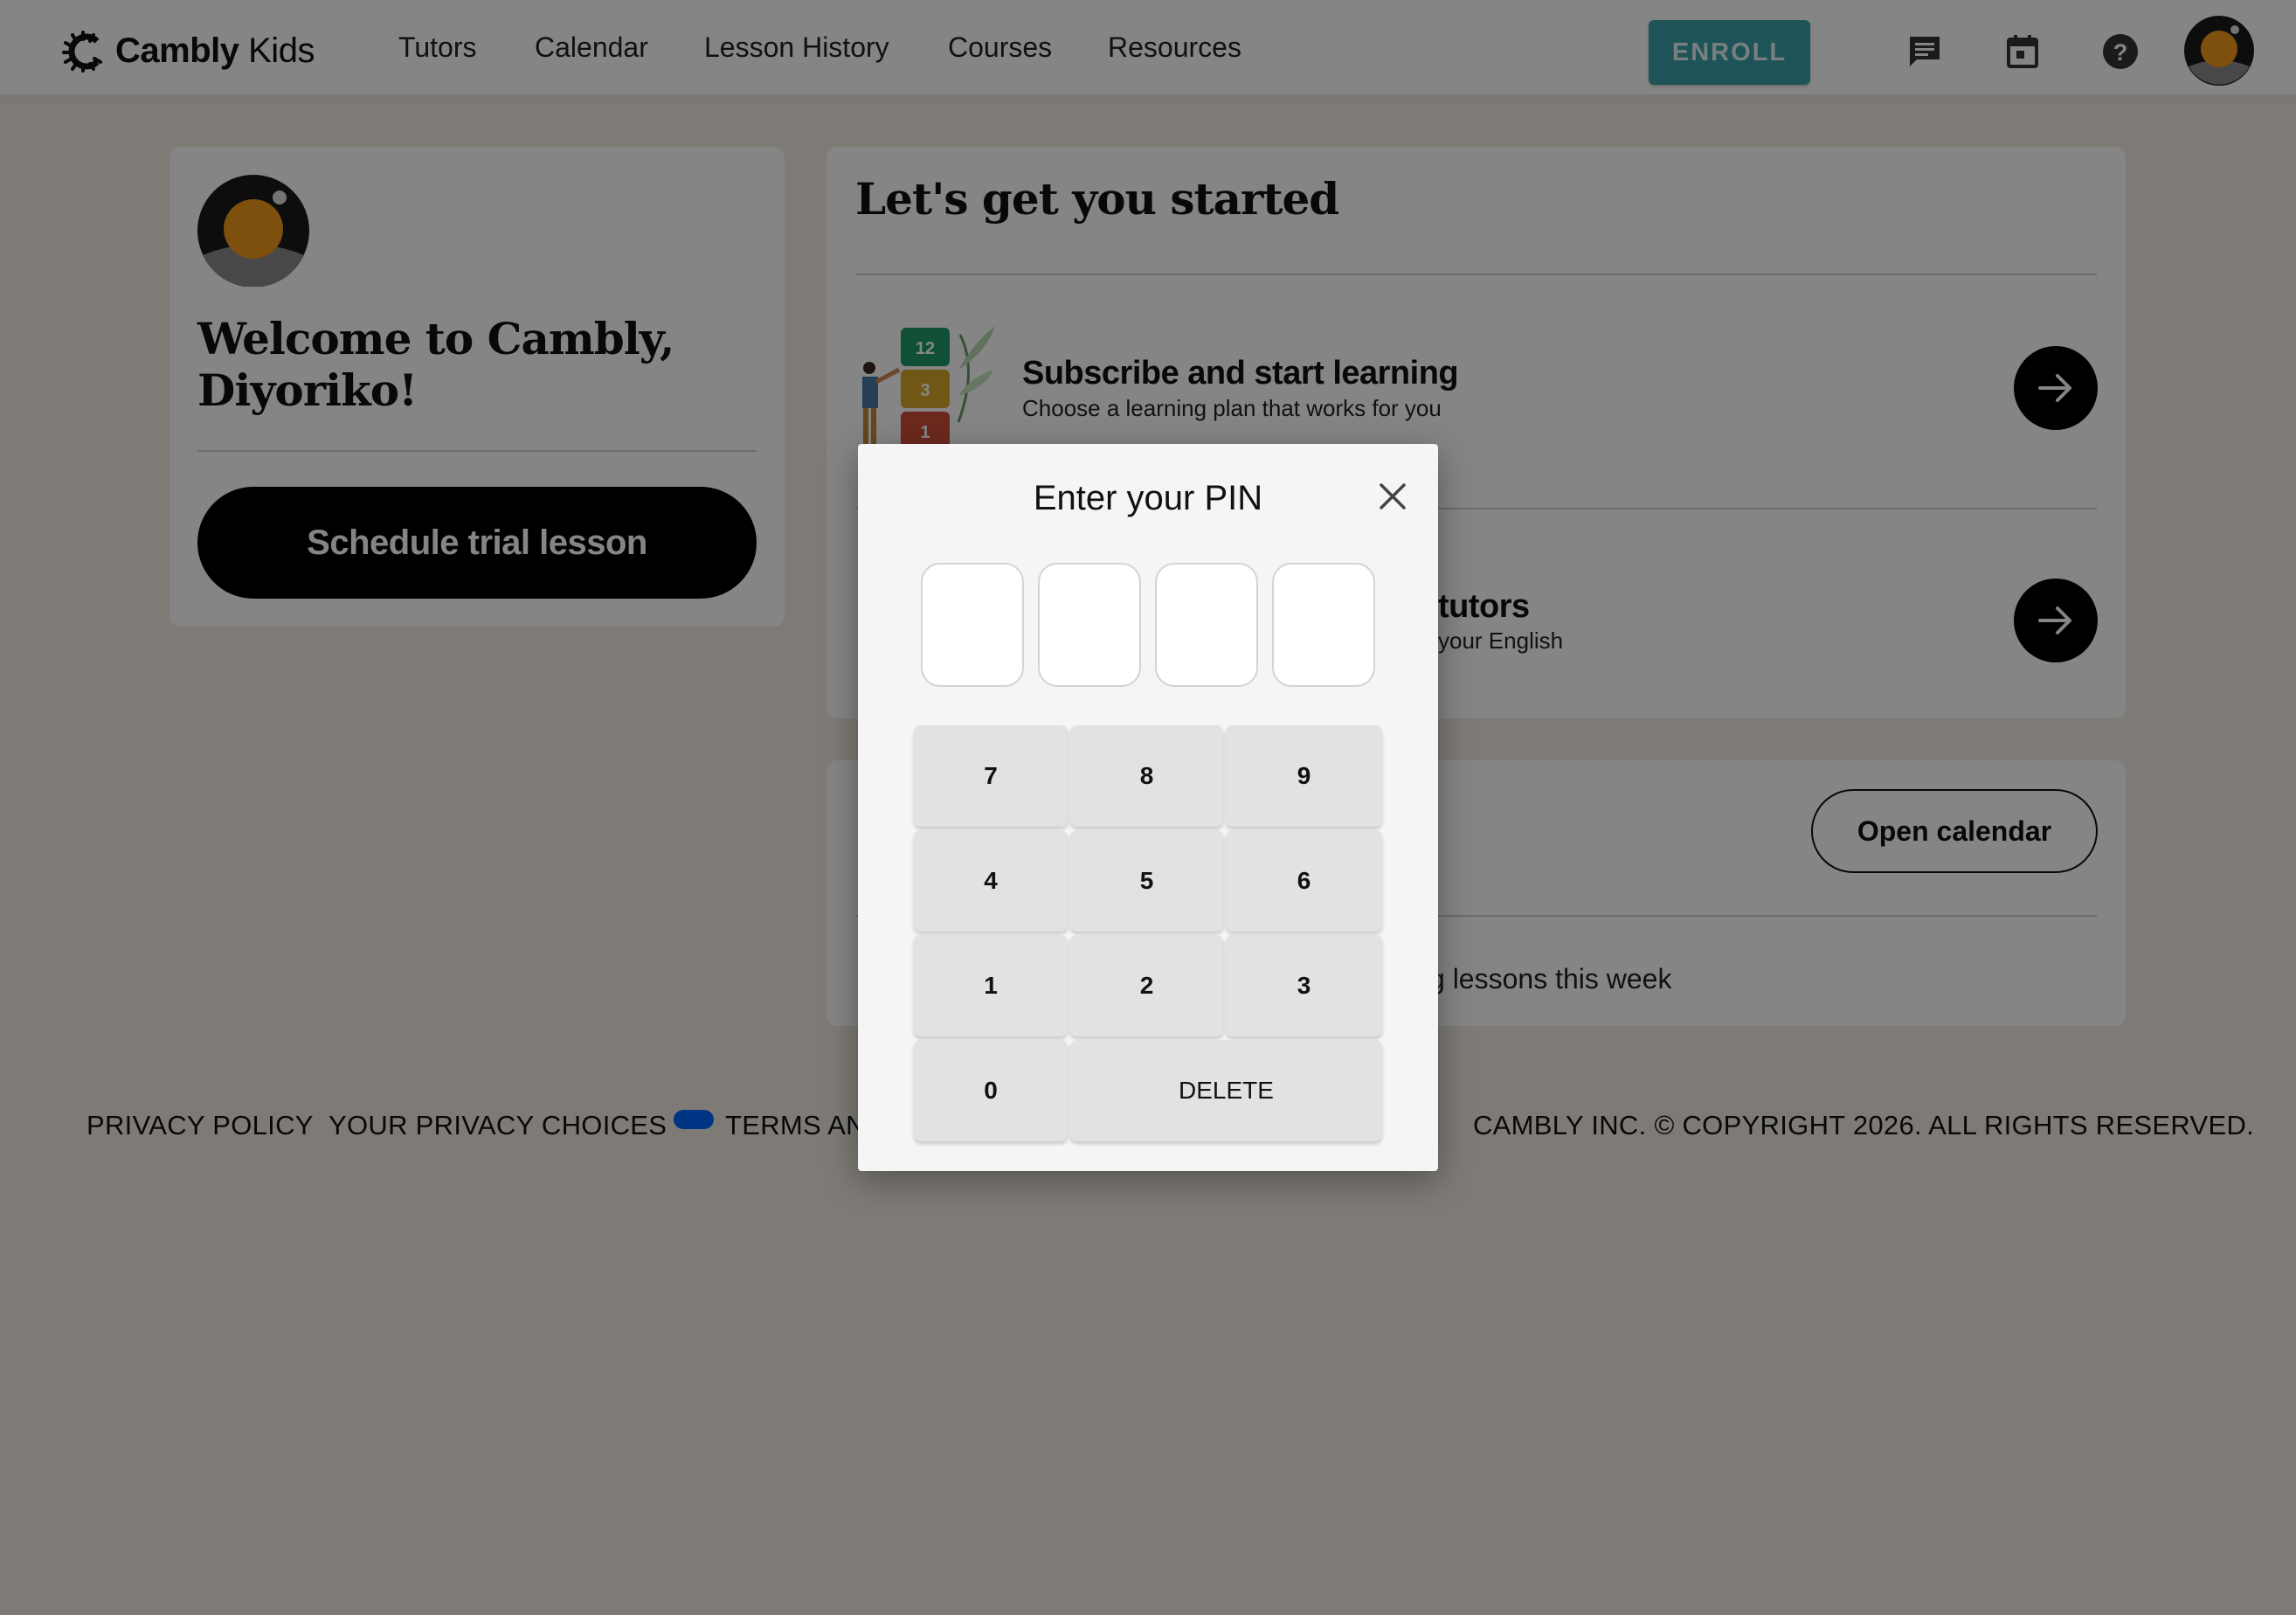 The width and height of the screenshot is (2296, 1615). I want to click on keypad-key-1: 1, so click(991, 985).